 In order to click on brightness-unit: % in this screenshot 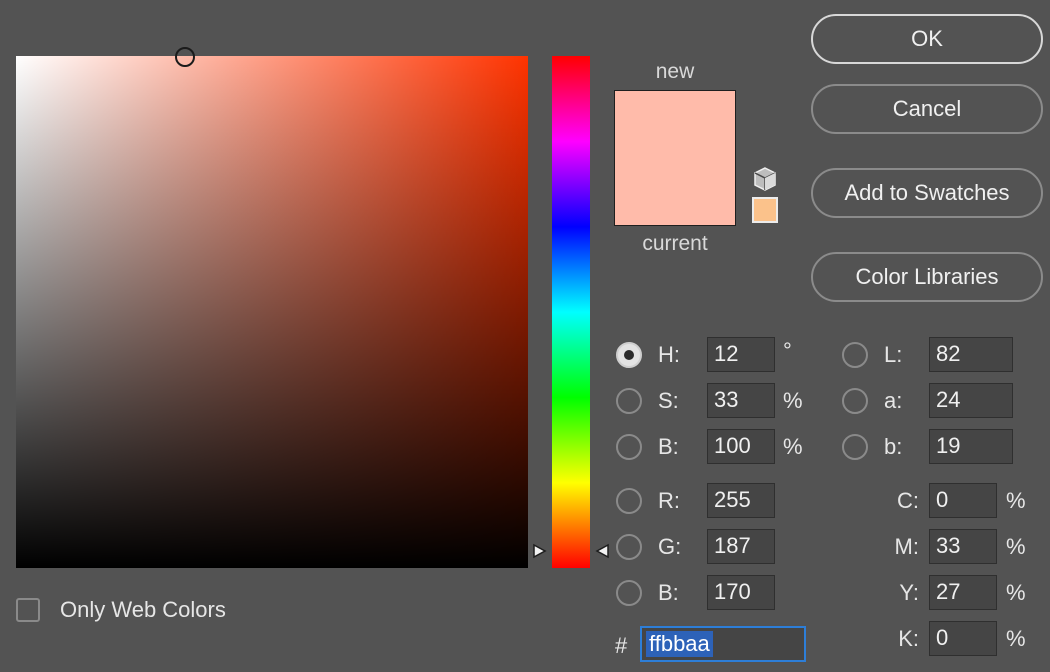, I will do `click(793, 446)`.